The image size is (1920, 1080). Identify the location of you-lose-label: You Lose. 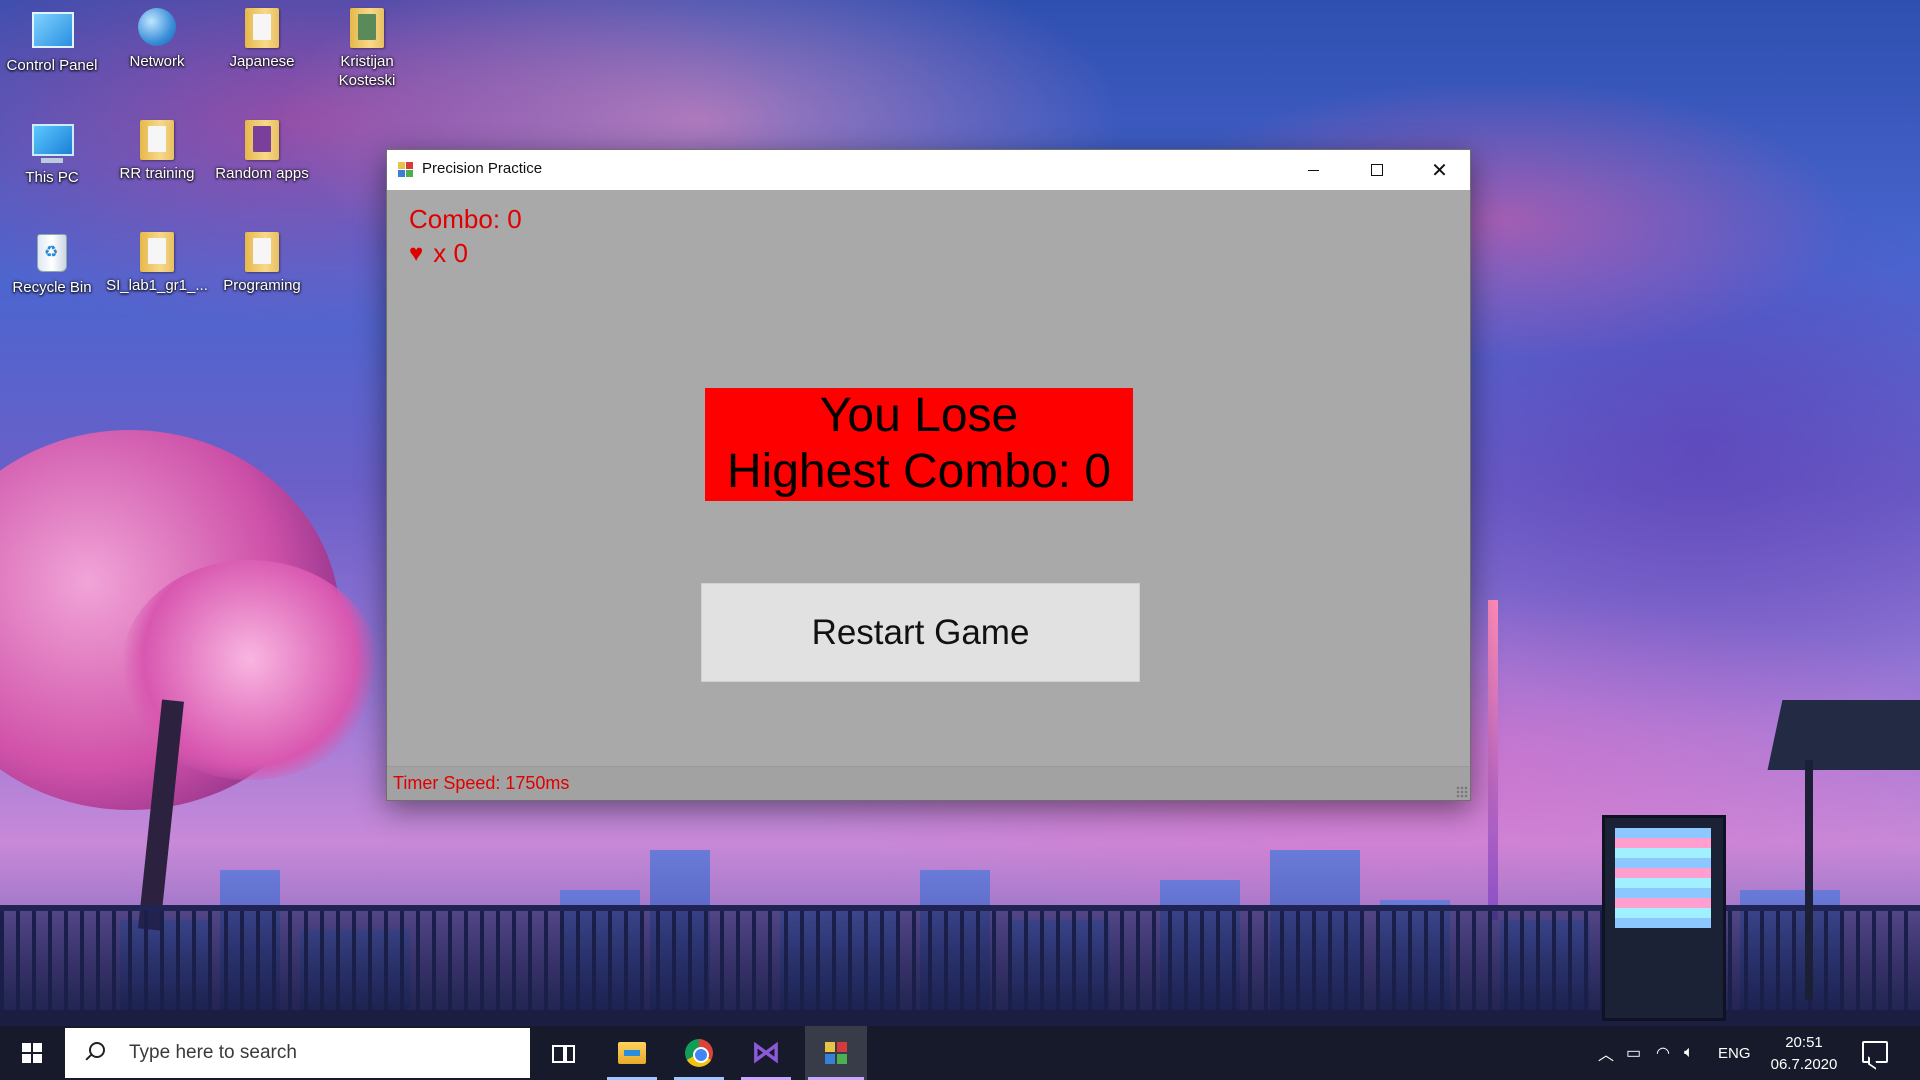
(919, 415).